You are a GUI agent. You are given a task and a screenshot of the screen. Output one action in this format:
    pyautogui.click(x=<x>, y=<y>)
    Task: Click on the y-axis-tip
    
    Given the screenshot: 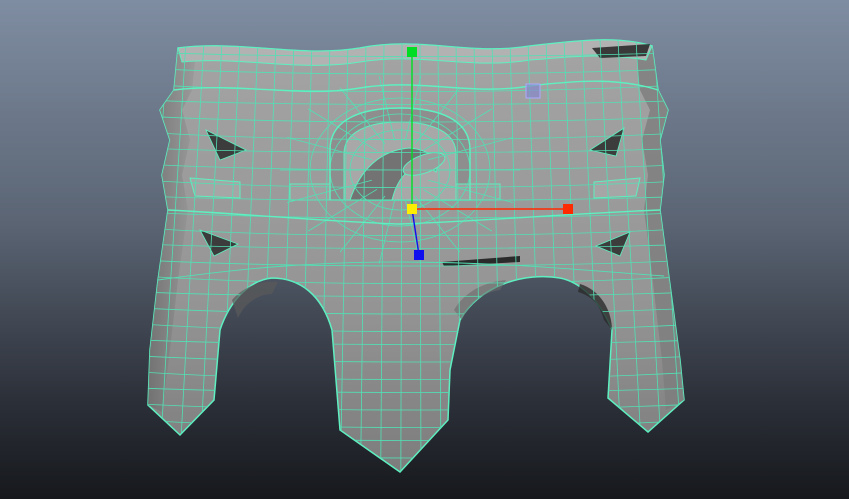 What is the action you would take?
    pyautogui.click(x=412, y=52)
    